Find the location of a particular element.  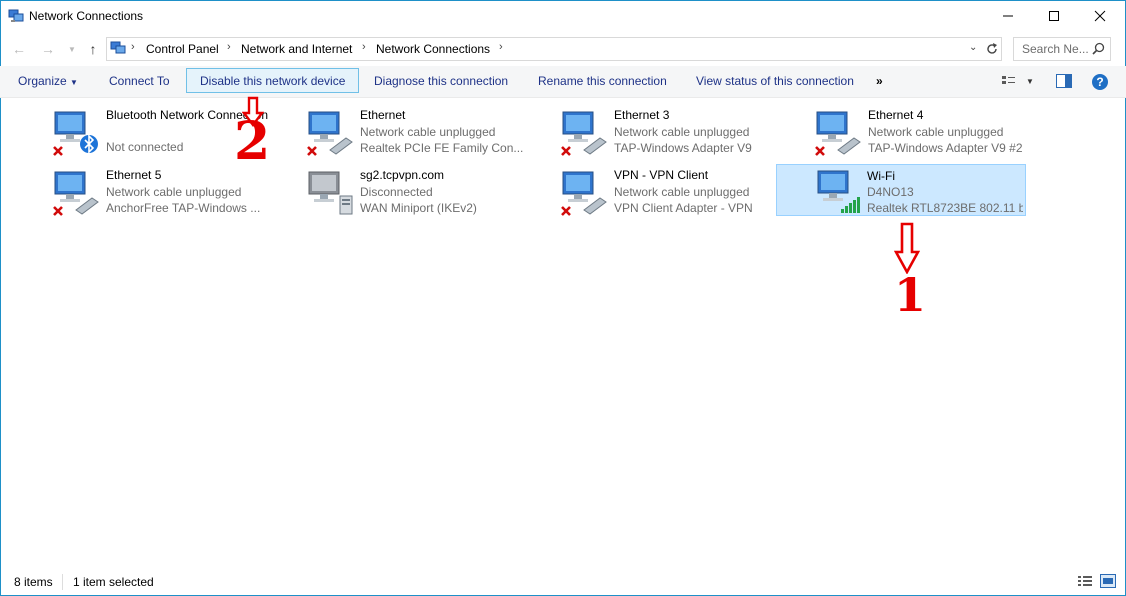

details-view-icon is located at coordinates (1085, 581).